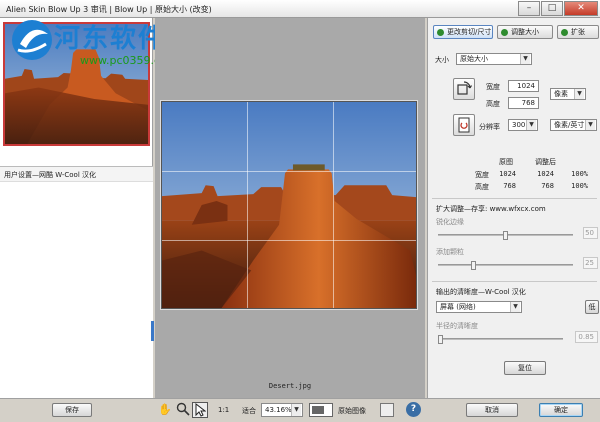 The height and width of the screenshot is (422, 600). I want to click on width-adjusted: 1024, so click(545, 174).